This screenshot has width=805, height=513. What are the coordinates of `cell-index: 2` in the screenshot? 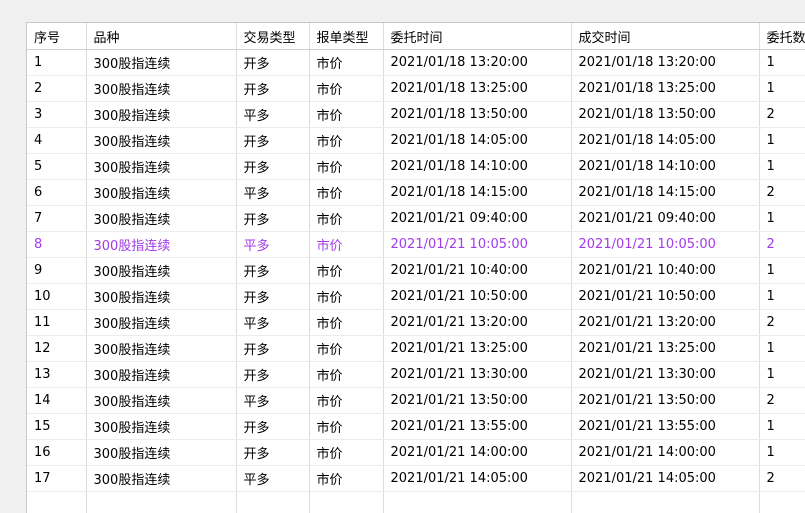 It's located at (56, 89).